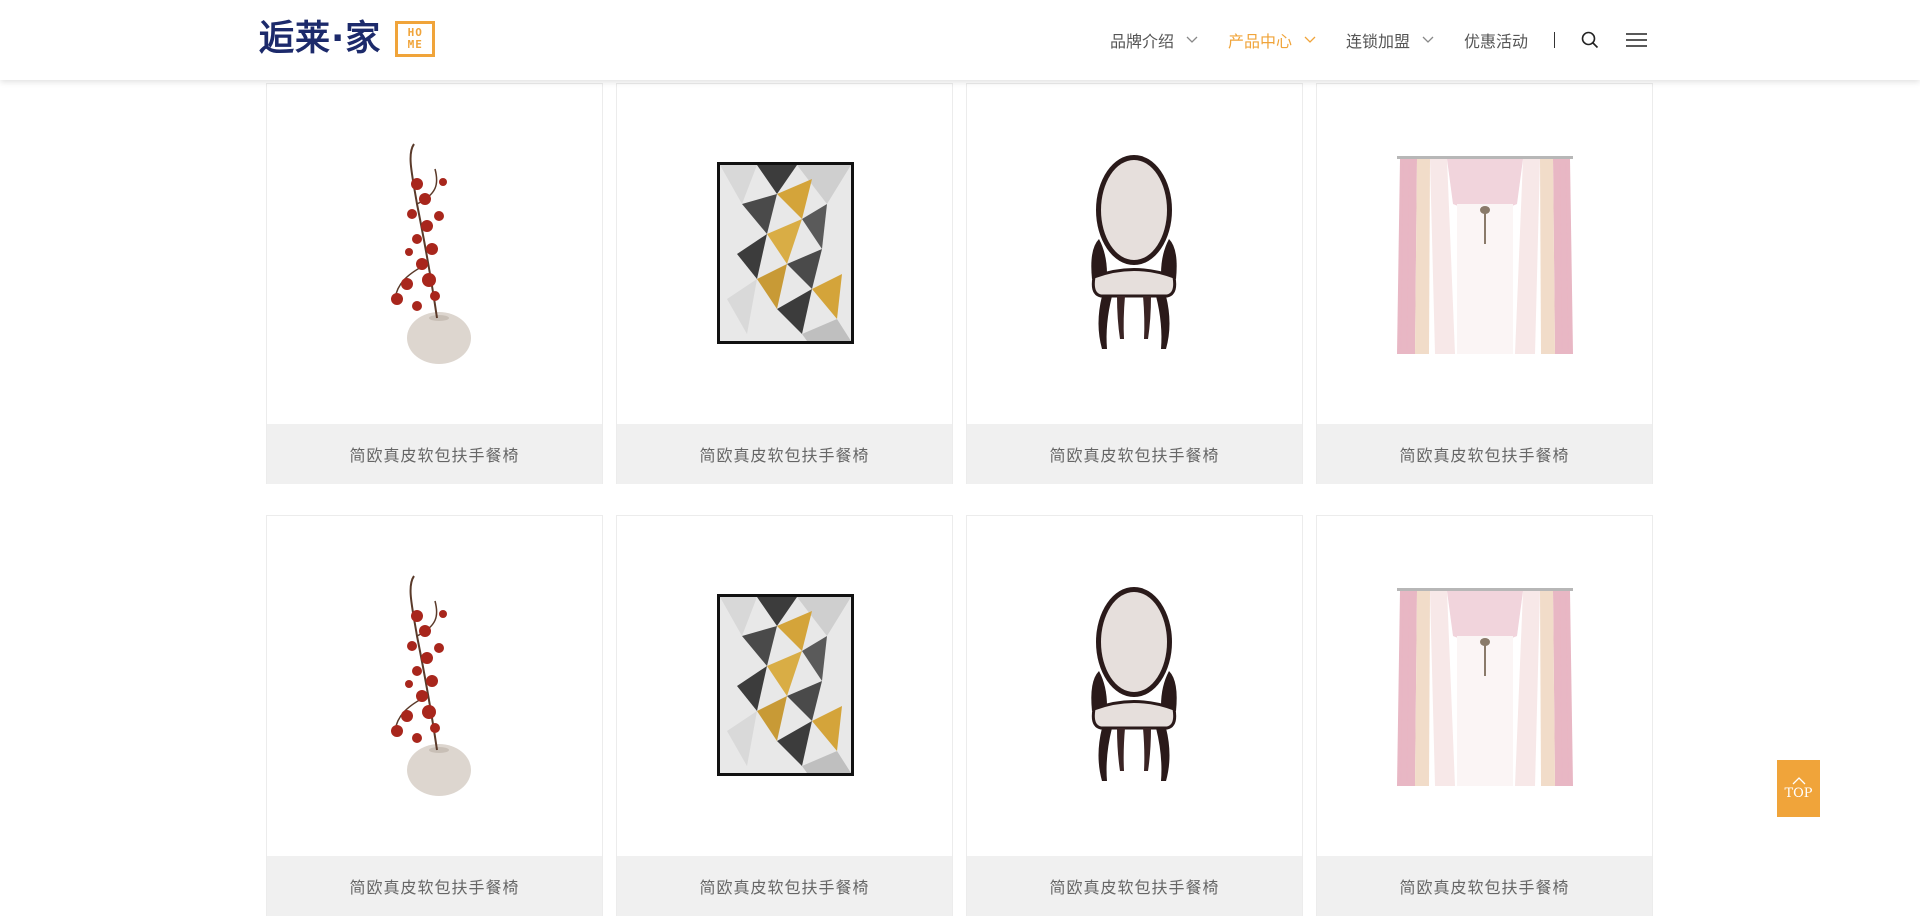 The height and width of the screenshot is (917, 1920). What do you see at coordinates (320, 39) in the screenshot?
I see `brand-name: 逅莱·家` at bounding box center [320, 39].